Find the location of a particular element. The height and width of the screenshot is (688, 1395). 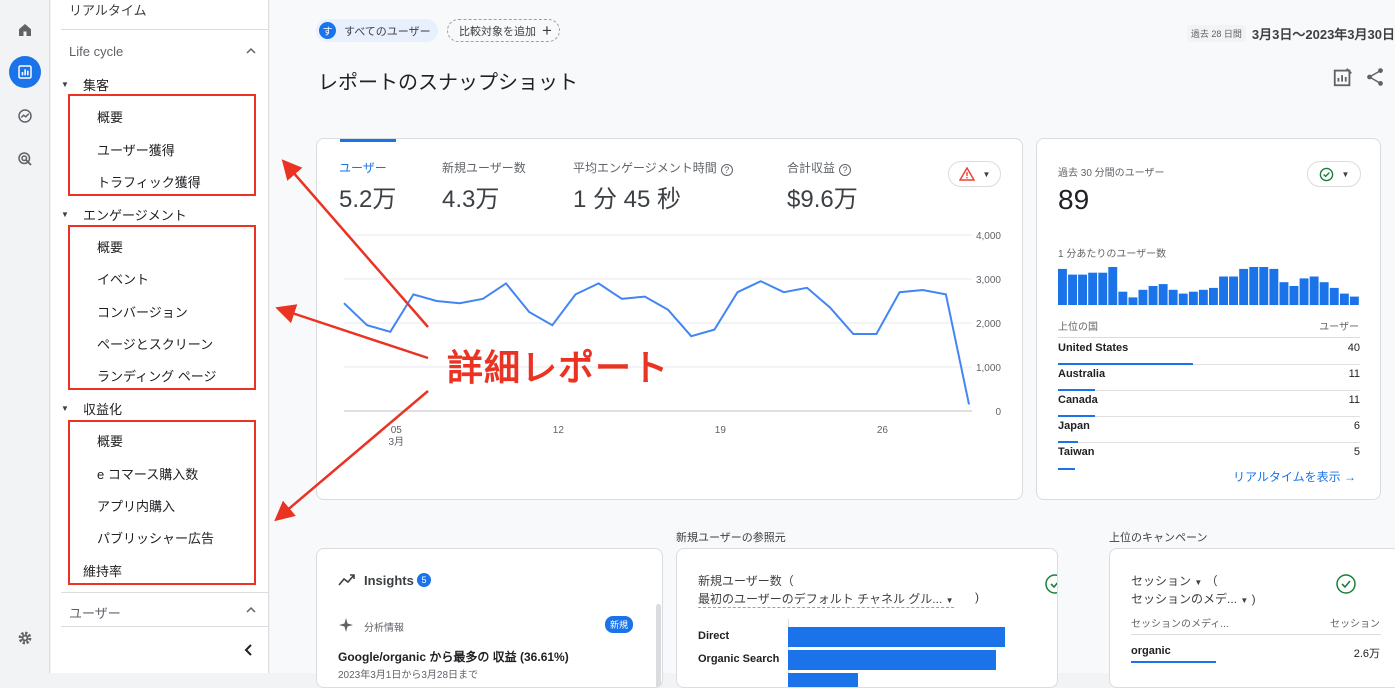

annotation-arrows is located at coordinates (351, 340).